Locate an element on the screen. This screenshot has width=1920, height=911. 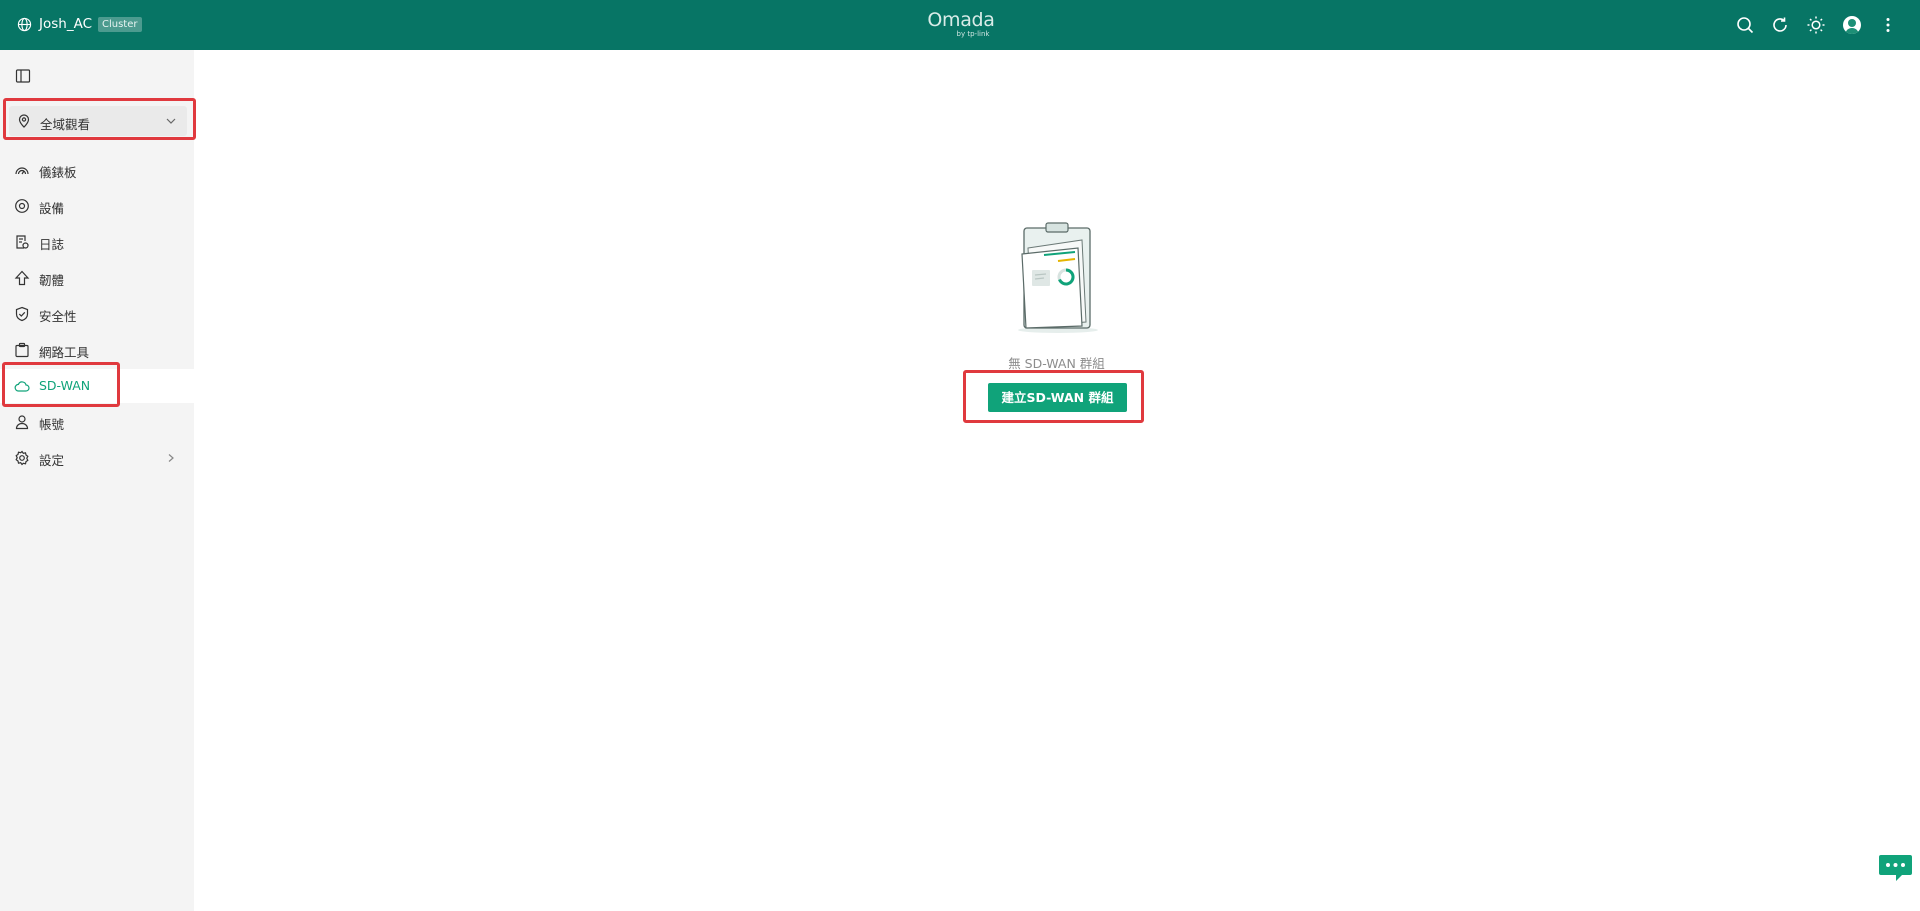
chevron-down-icon is located at coordinates (171, 121).